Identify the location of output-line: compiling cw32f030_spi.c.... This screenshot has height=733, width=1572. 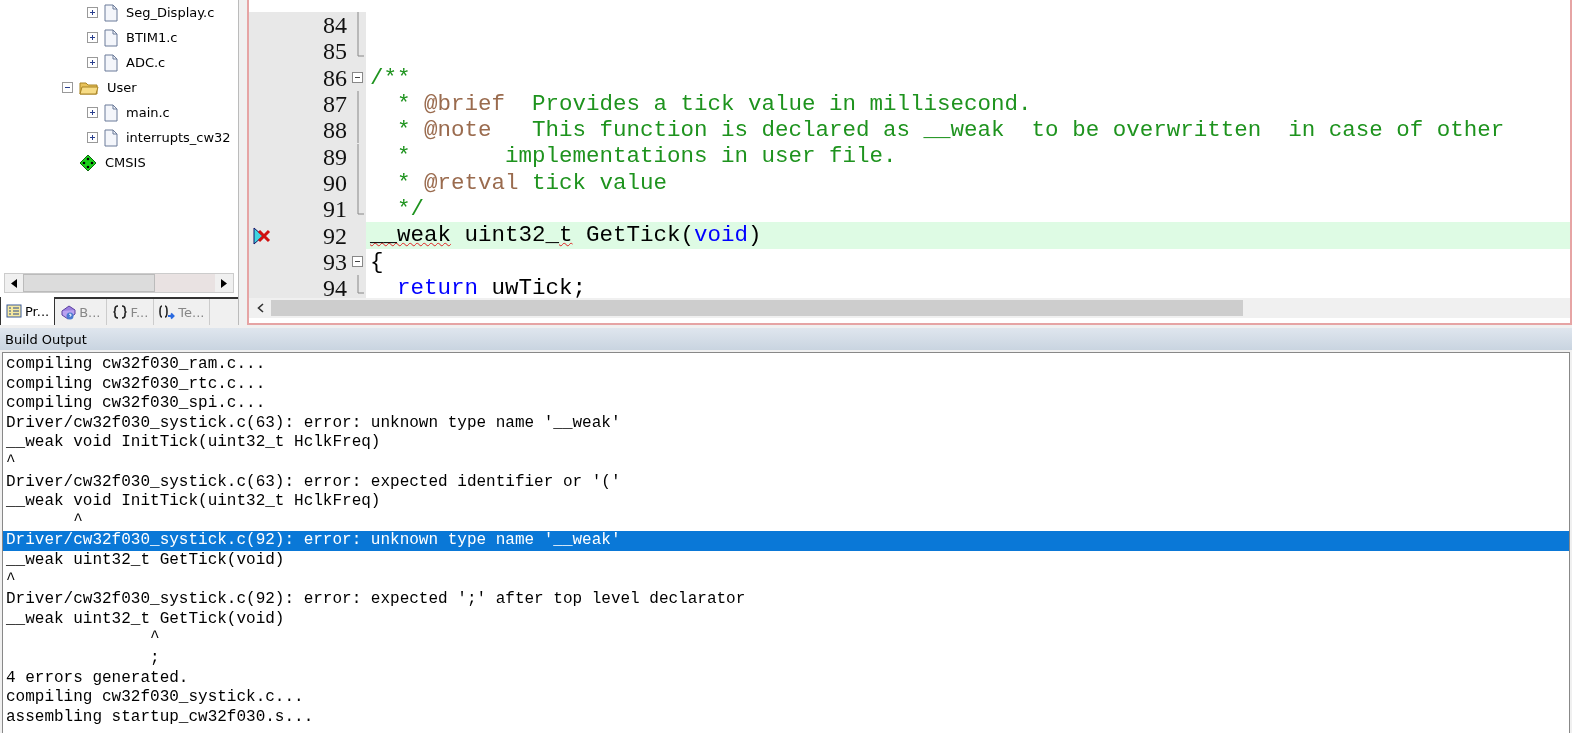
(786, 404).